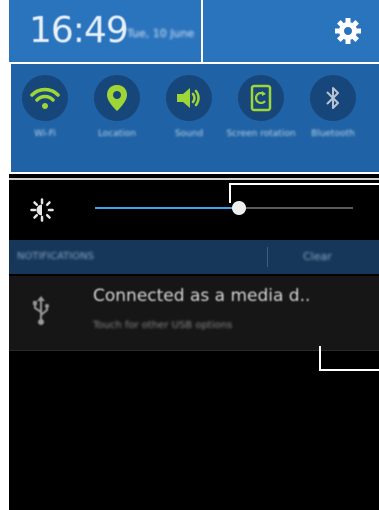 The height and width of the screenshot is (510, 379). What do you see at coordinates (333, 134) in the screenshot?
I see `quick-setting-label: Bluetooth` at bounding box center [333, 134].